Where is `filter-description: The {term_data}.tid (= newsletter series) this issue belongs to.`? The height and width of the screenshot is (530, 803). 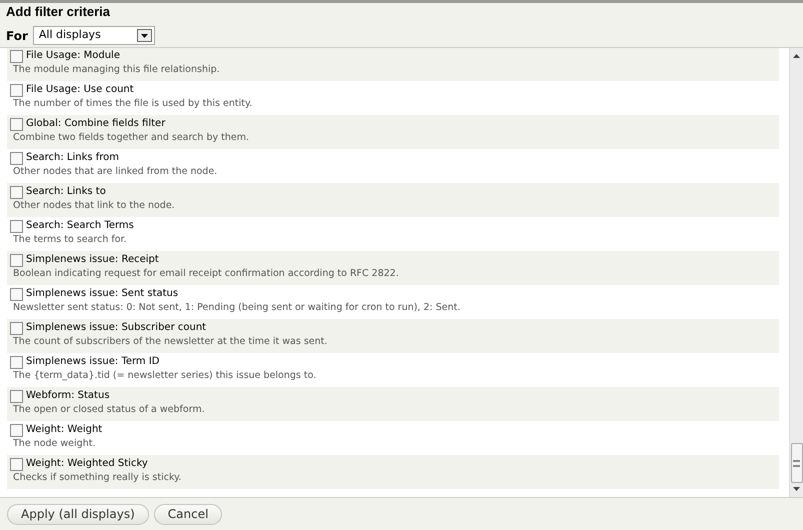
filter-description: The {term_data}.tid (= newsletter series) this issue belongs to. is located at coordinates (165, 376).